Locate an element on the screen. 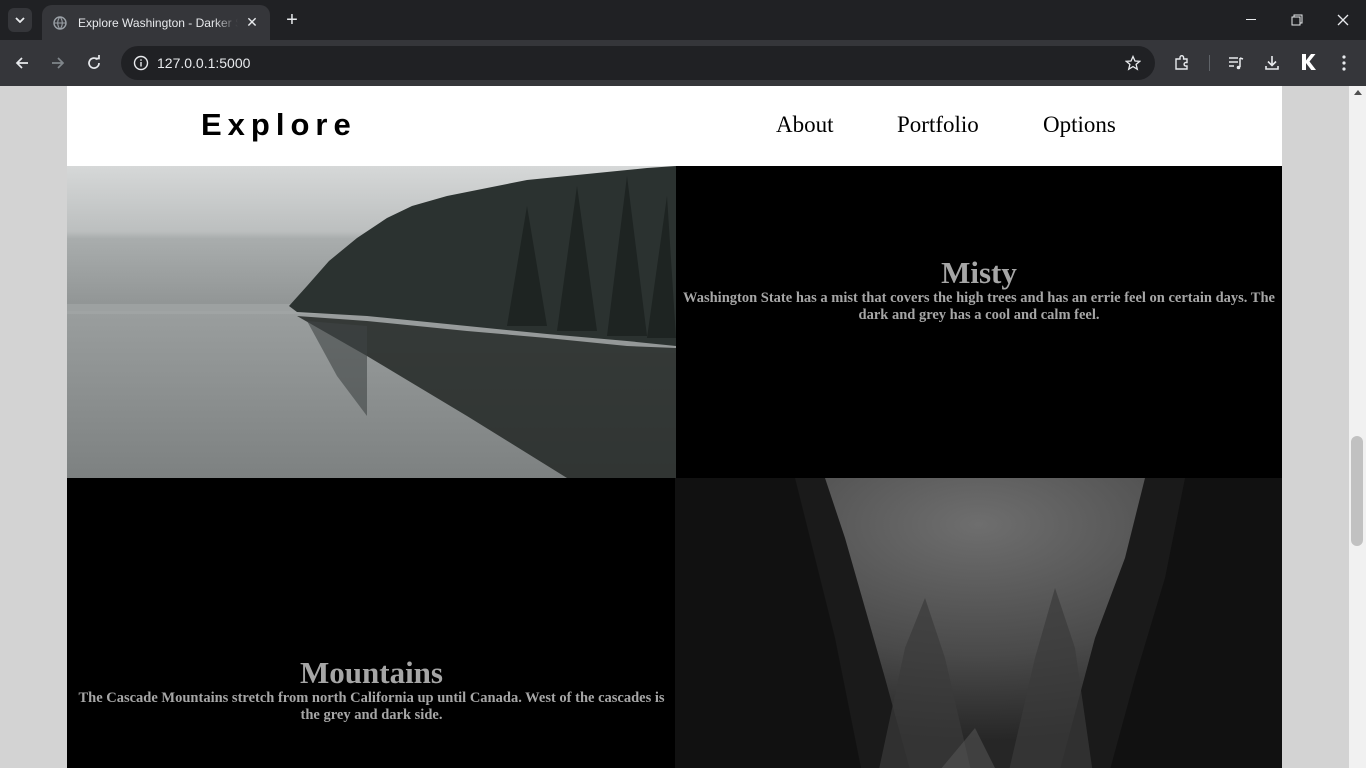 The width and height of the screenshot is (1366, 768). close-icon is located at coordinates (1343, 20).